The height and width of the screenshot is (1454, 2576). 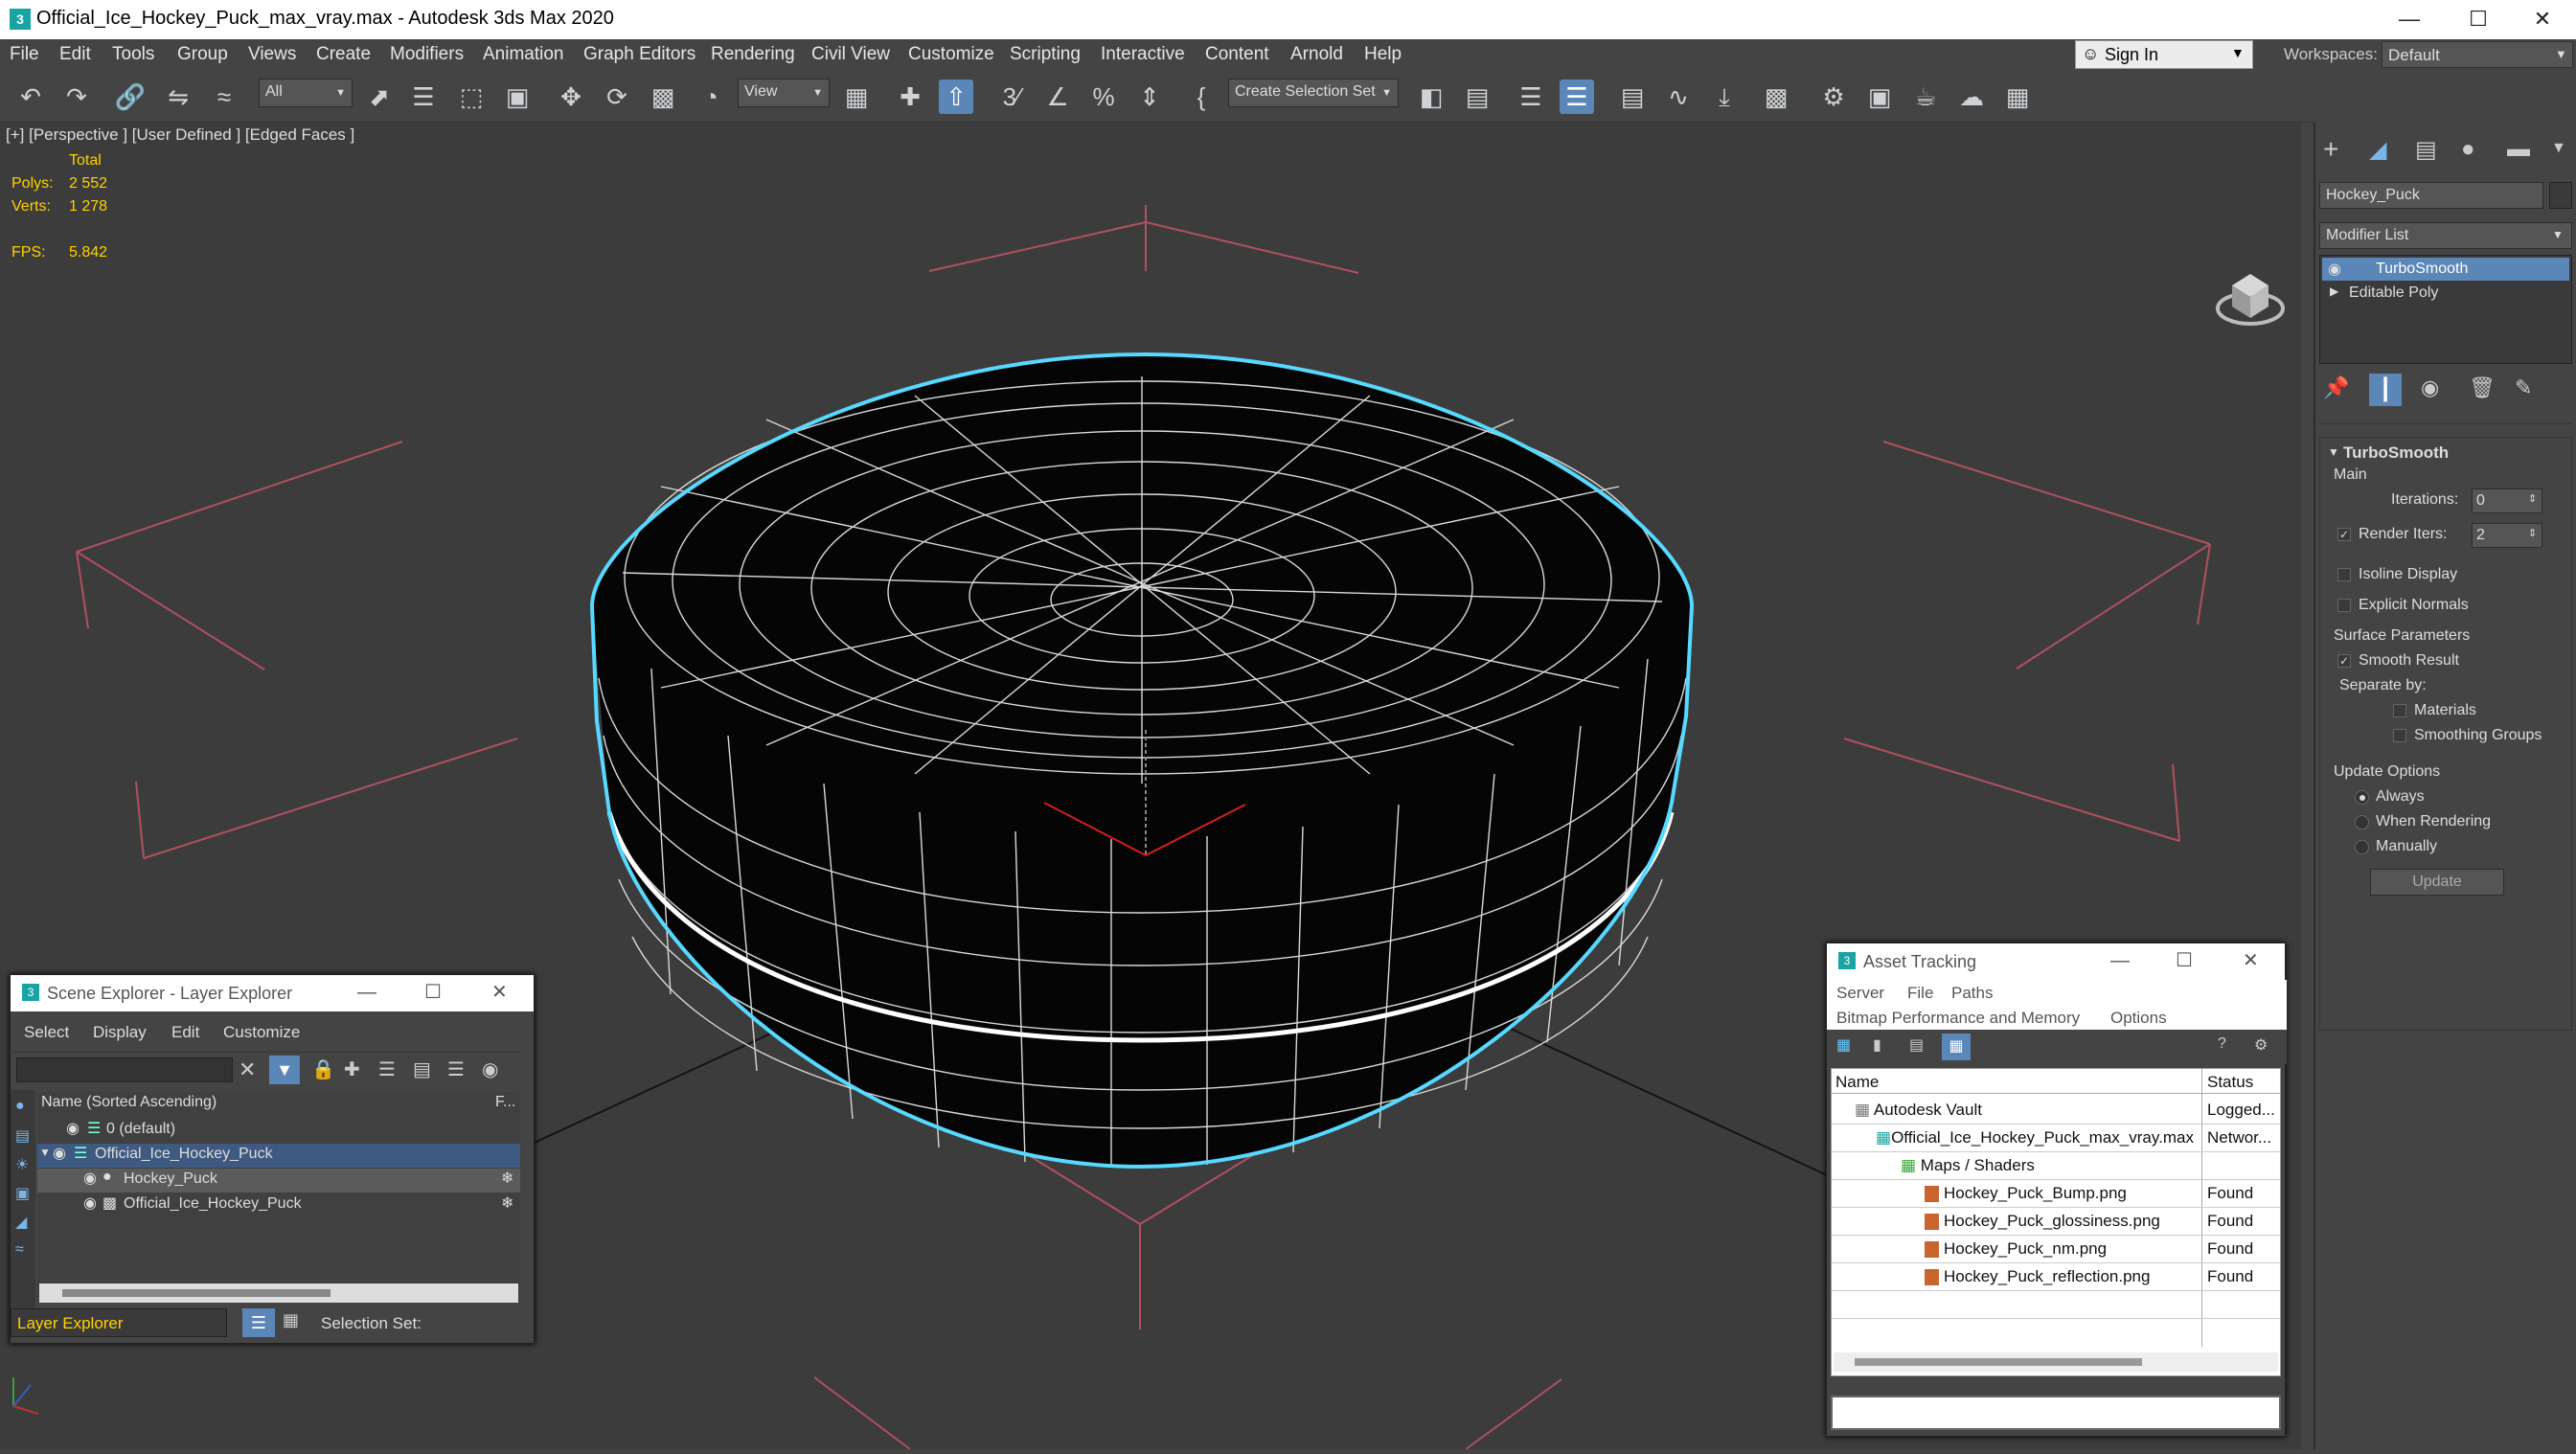 I want to click on menu-scripting: Scripting, so click(x=1045, y=54).